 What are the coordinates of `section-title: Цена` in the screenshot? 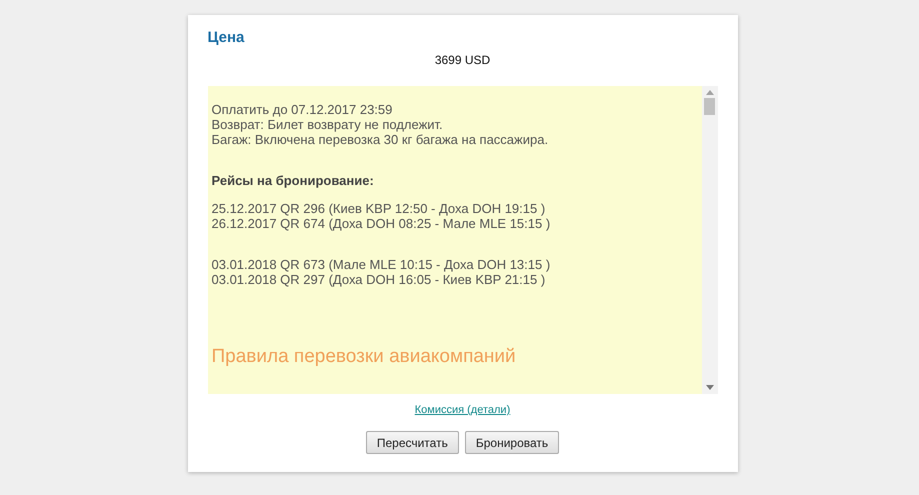 It's located at (226, 38).